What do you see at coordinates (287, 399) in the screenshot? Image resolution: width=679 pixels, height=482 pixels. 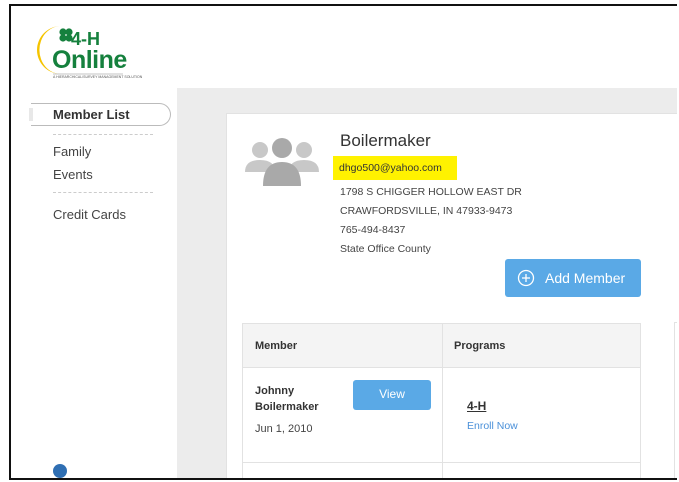 I see `member-name: Johnny Boilermaker` at bounding box center [287, 399].